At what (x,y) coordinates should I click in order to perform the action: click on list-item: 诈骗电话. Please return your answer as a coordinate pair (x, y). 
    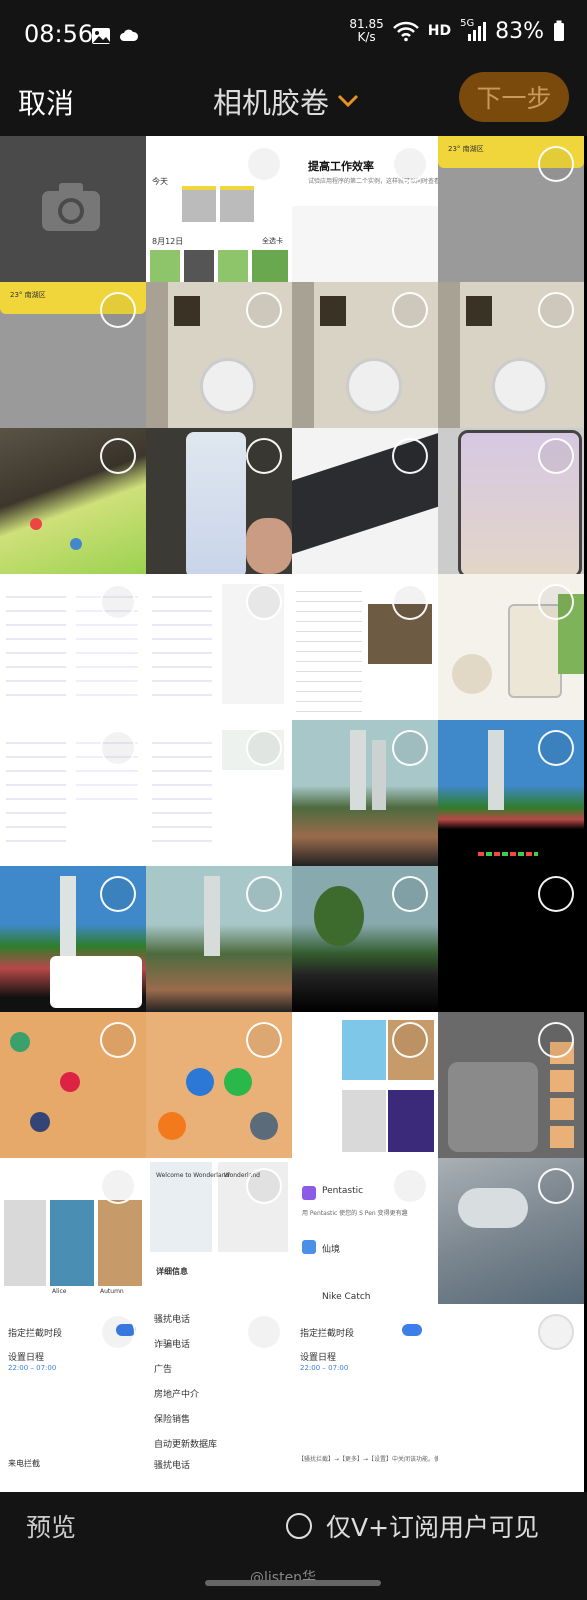
    Looking at the image, I should click on (172, 1345).